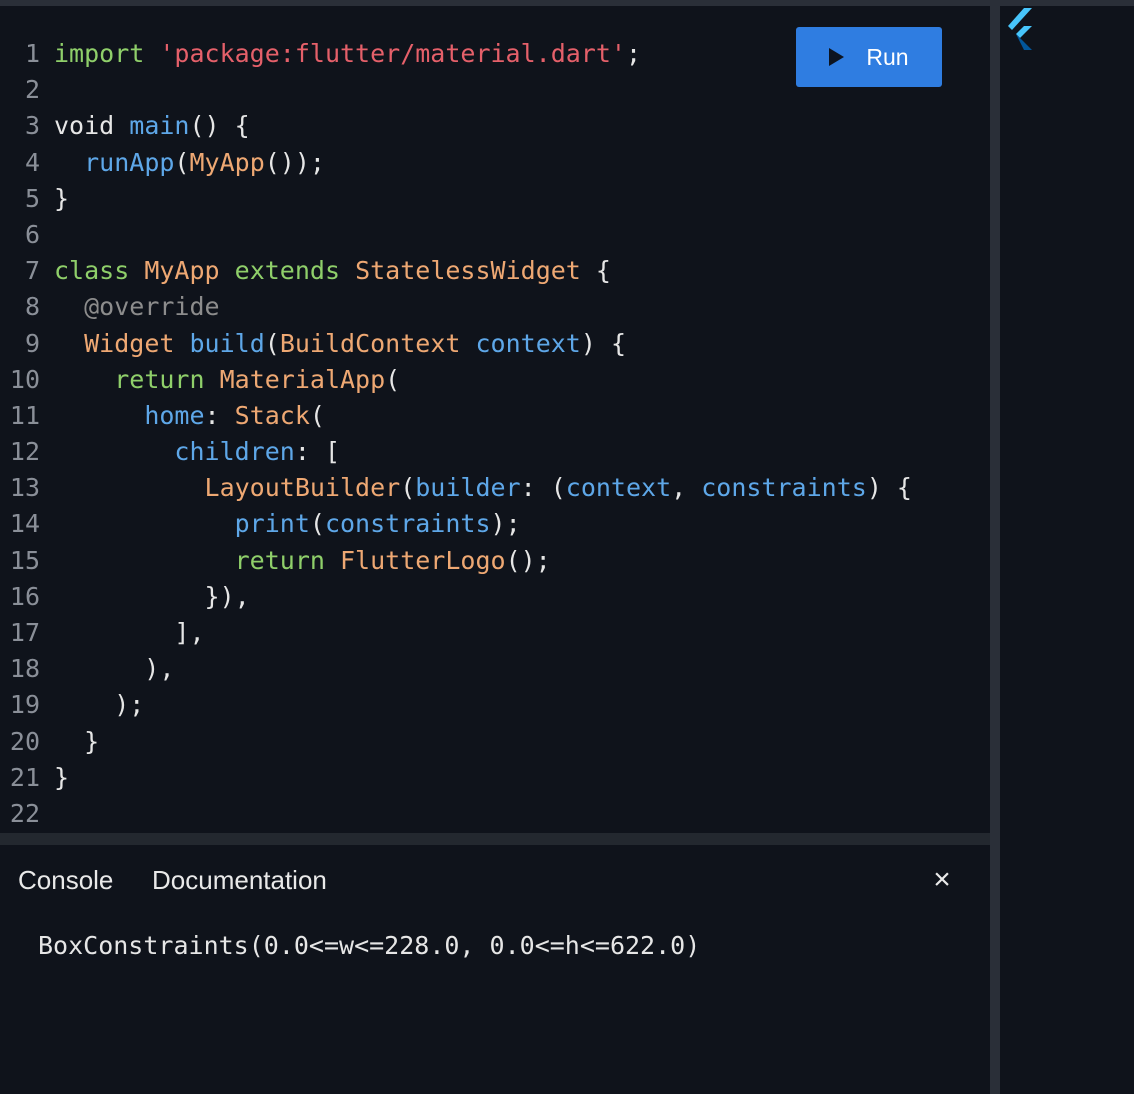  I want to click on code-token: StatelessWidget, so click(468, 271).